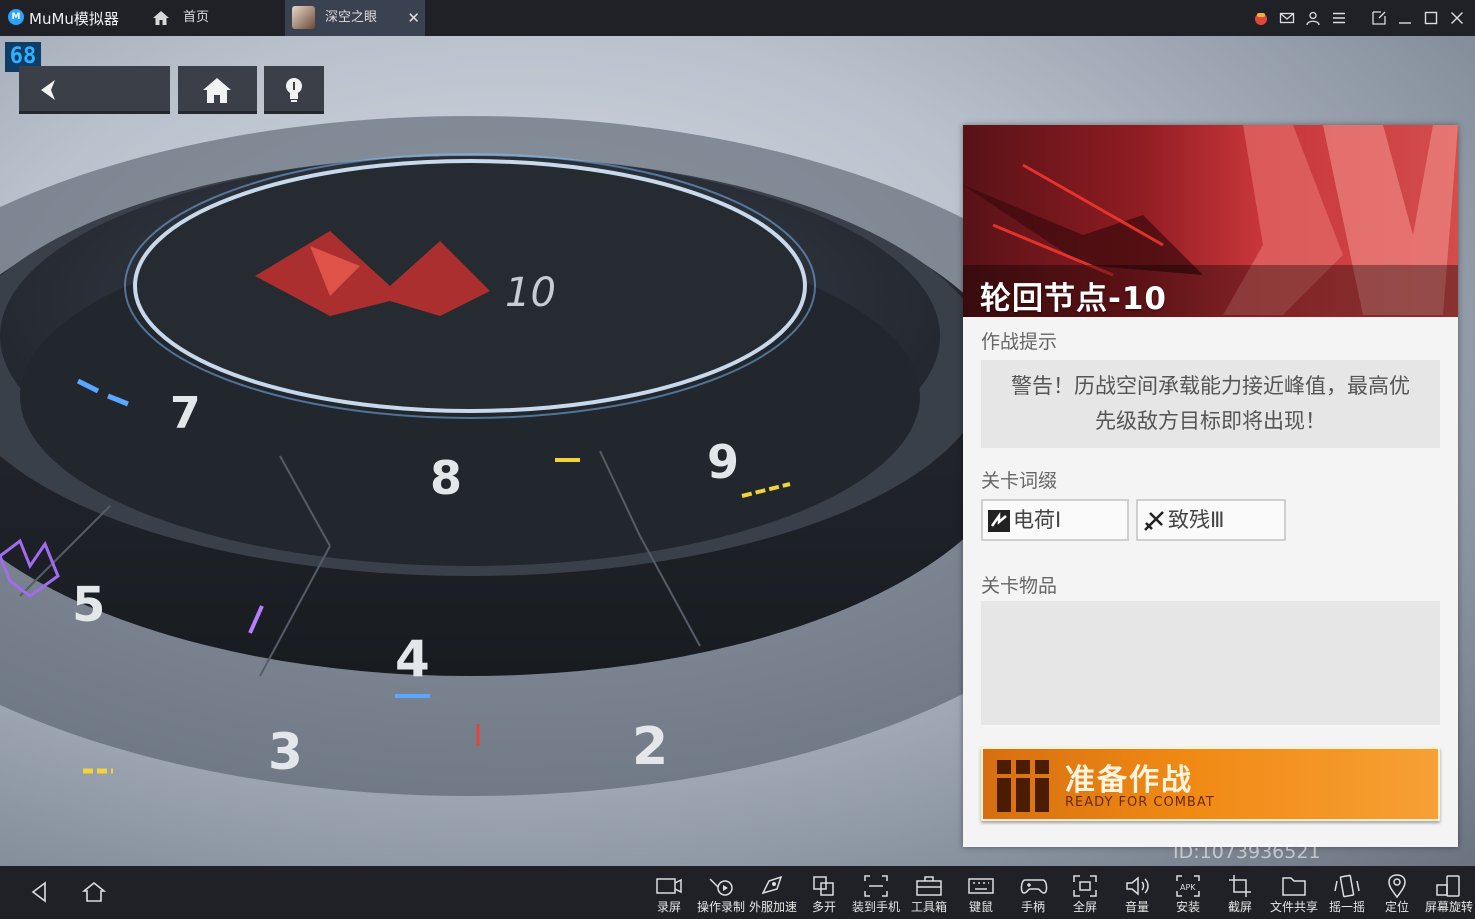  Describe the element at coordinates (1085, 886) in the screenshot. I see `fullscreen-icon` at that location.